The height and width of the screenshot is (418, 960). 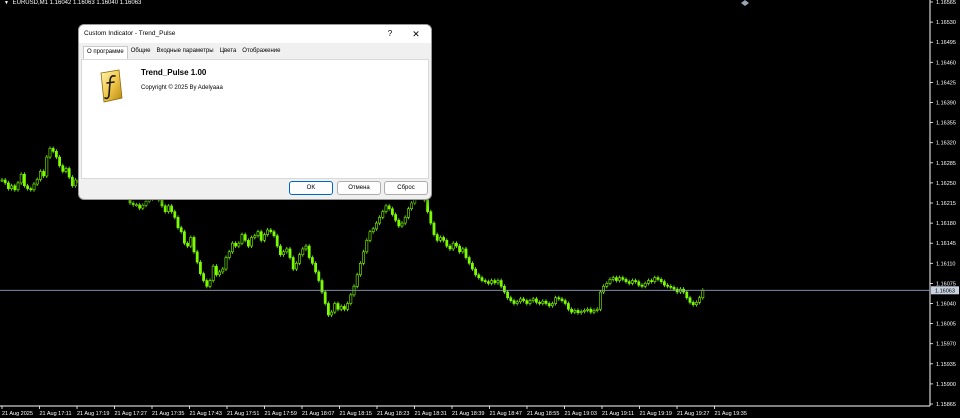 I want to click on current-price-label: 1.16063, so click(x=945, y=291).